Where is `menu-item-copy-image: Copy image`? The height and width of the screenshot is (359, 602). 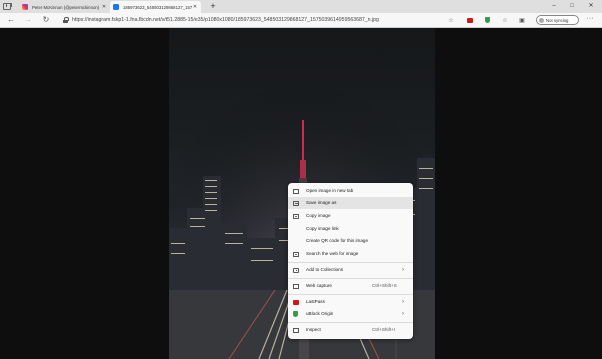 menu-item-copy-image: Copy image is located at coordinates (350, 216).